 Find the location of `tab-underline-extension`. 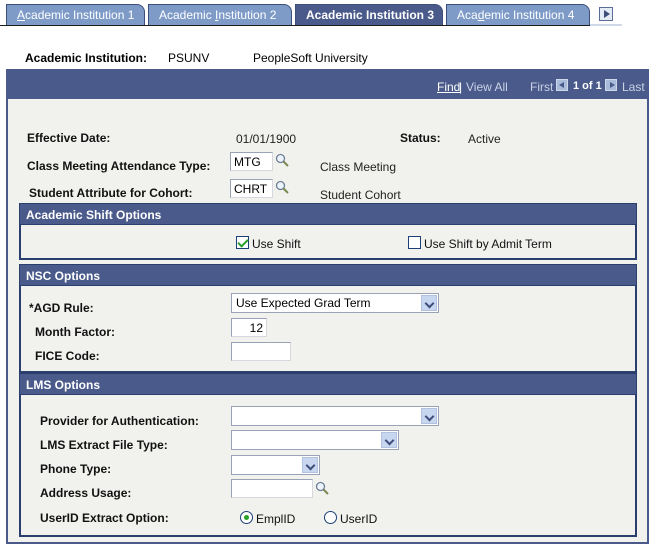

tab-underline-extension is located at coordinates (606, 25).